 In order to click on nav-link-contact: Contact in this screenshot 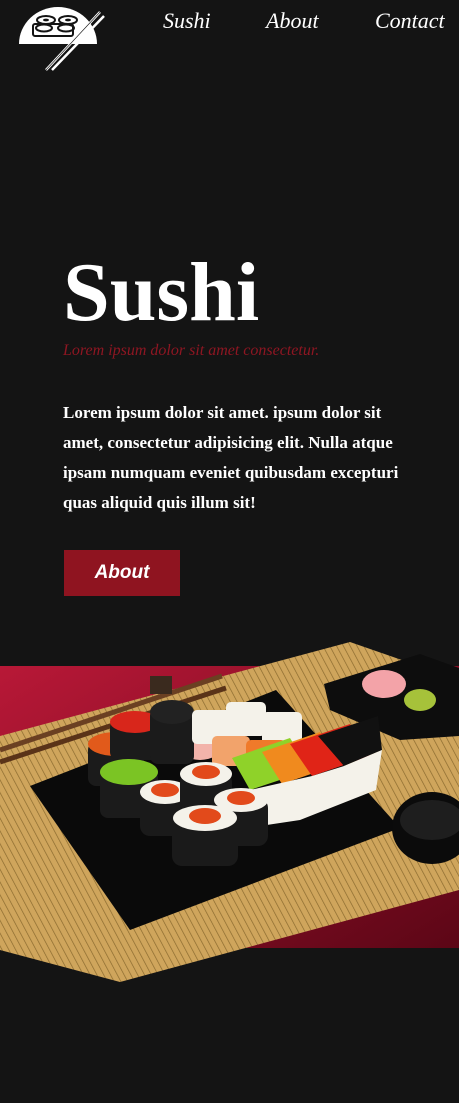, I will do `click(410, 21)`.